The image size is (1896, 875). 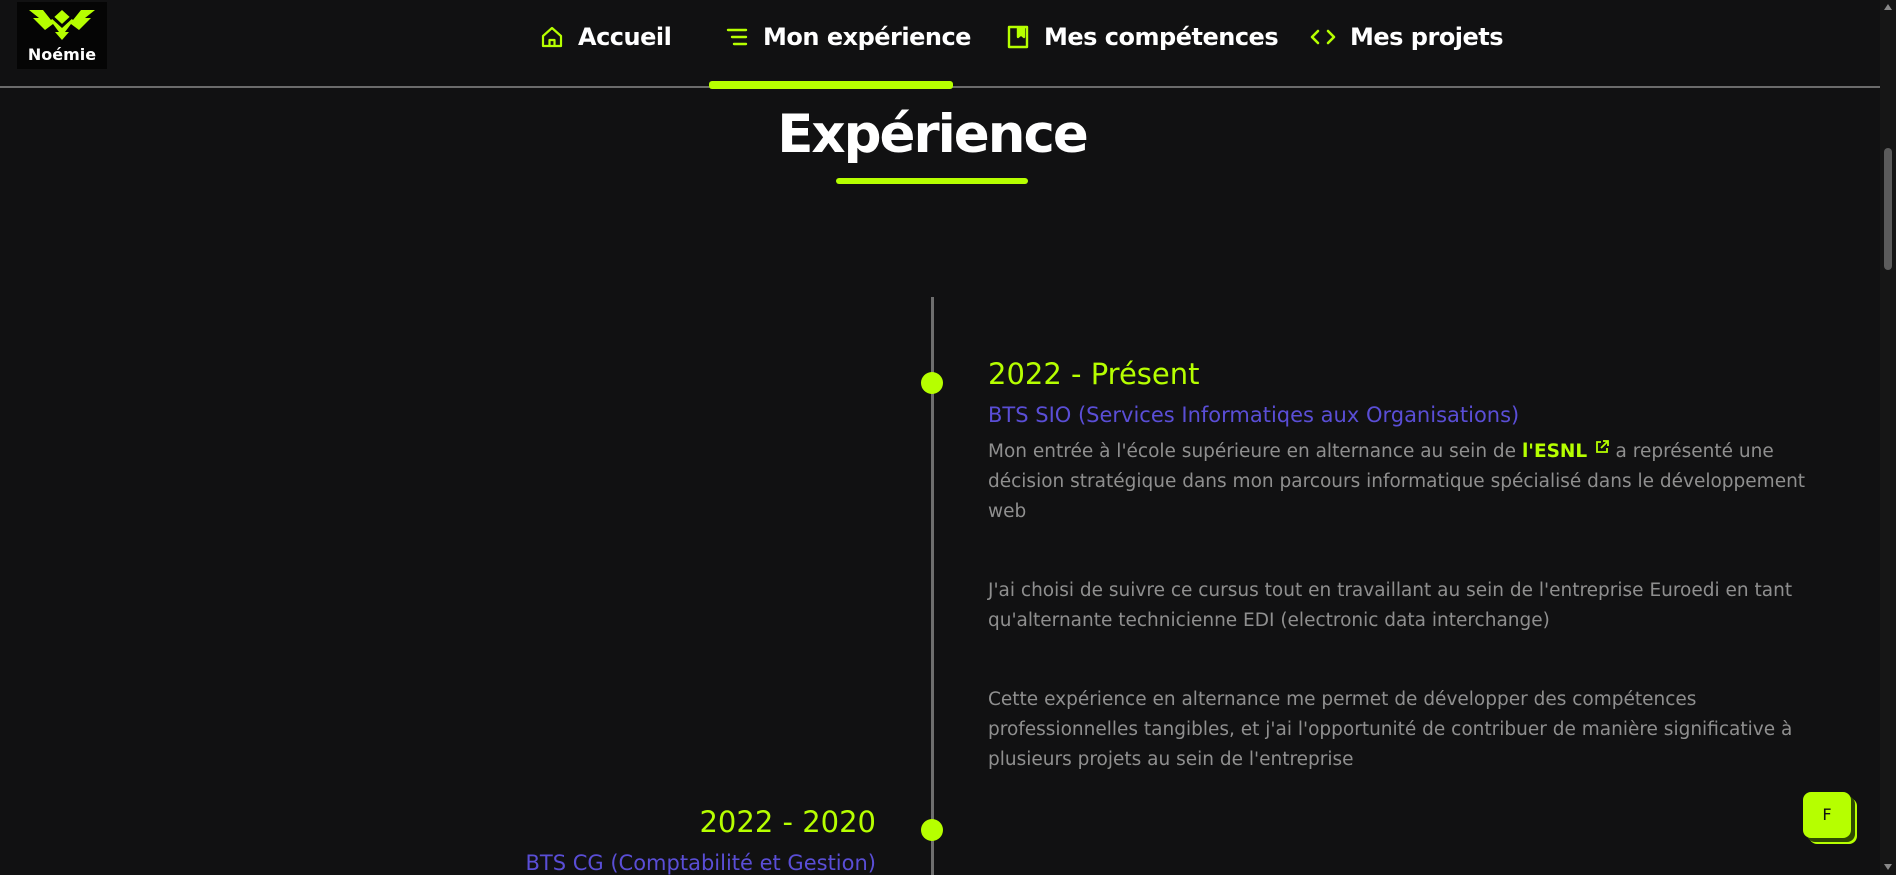 What do you see at coordinates (701, 863) in the screenshot?
I see `entry-degree: BTS CG (Comptabilité et Gestion)` at bounding box center [701, 863].